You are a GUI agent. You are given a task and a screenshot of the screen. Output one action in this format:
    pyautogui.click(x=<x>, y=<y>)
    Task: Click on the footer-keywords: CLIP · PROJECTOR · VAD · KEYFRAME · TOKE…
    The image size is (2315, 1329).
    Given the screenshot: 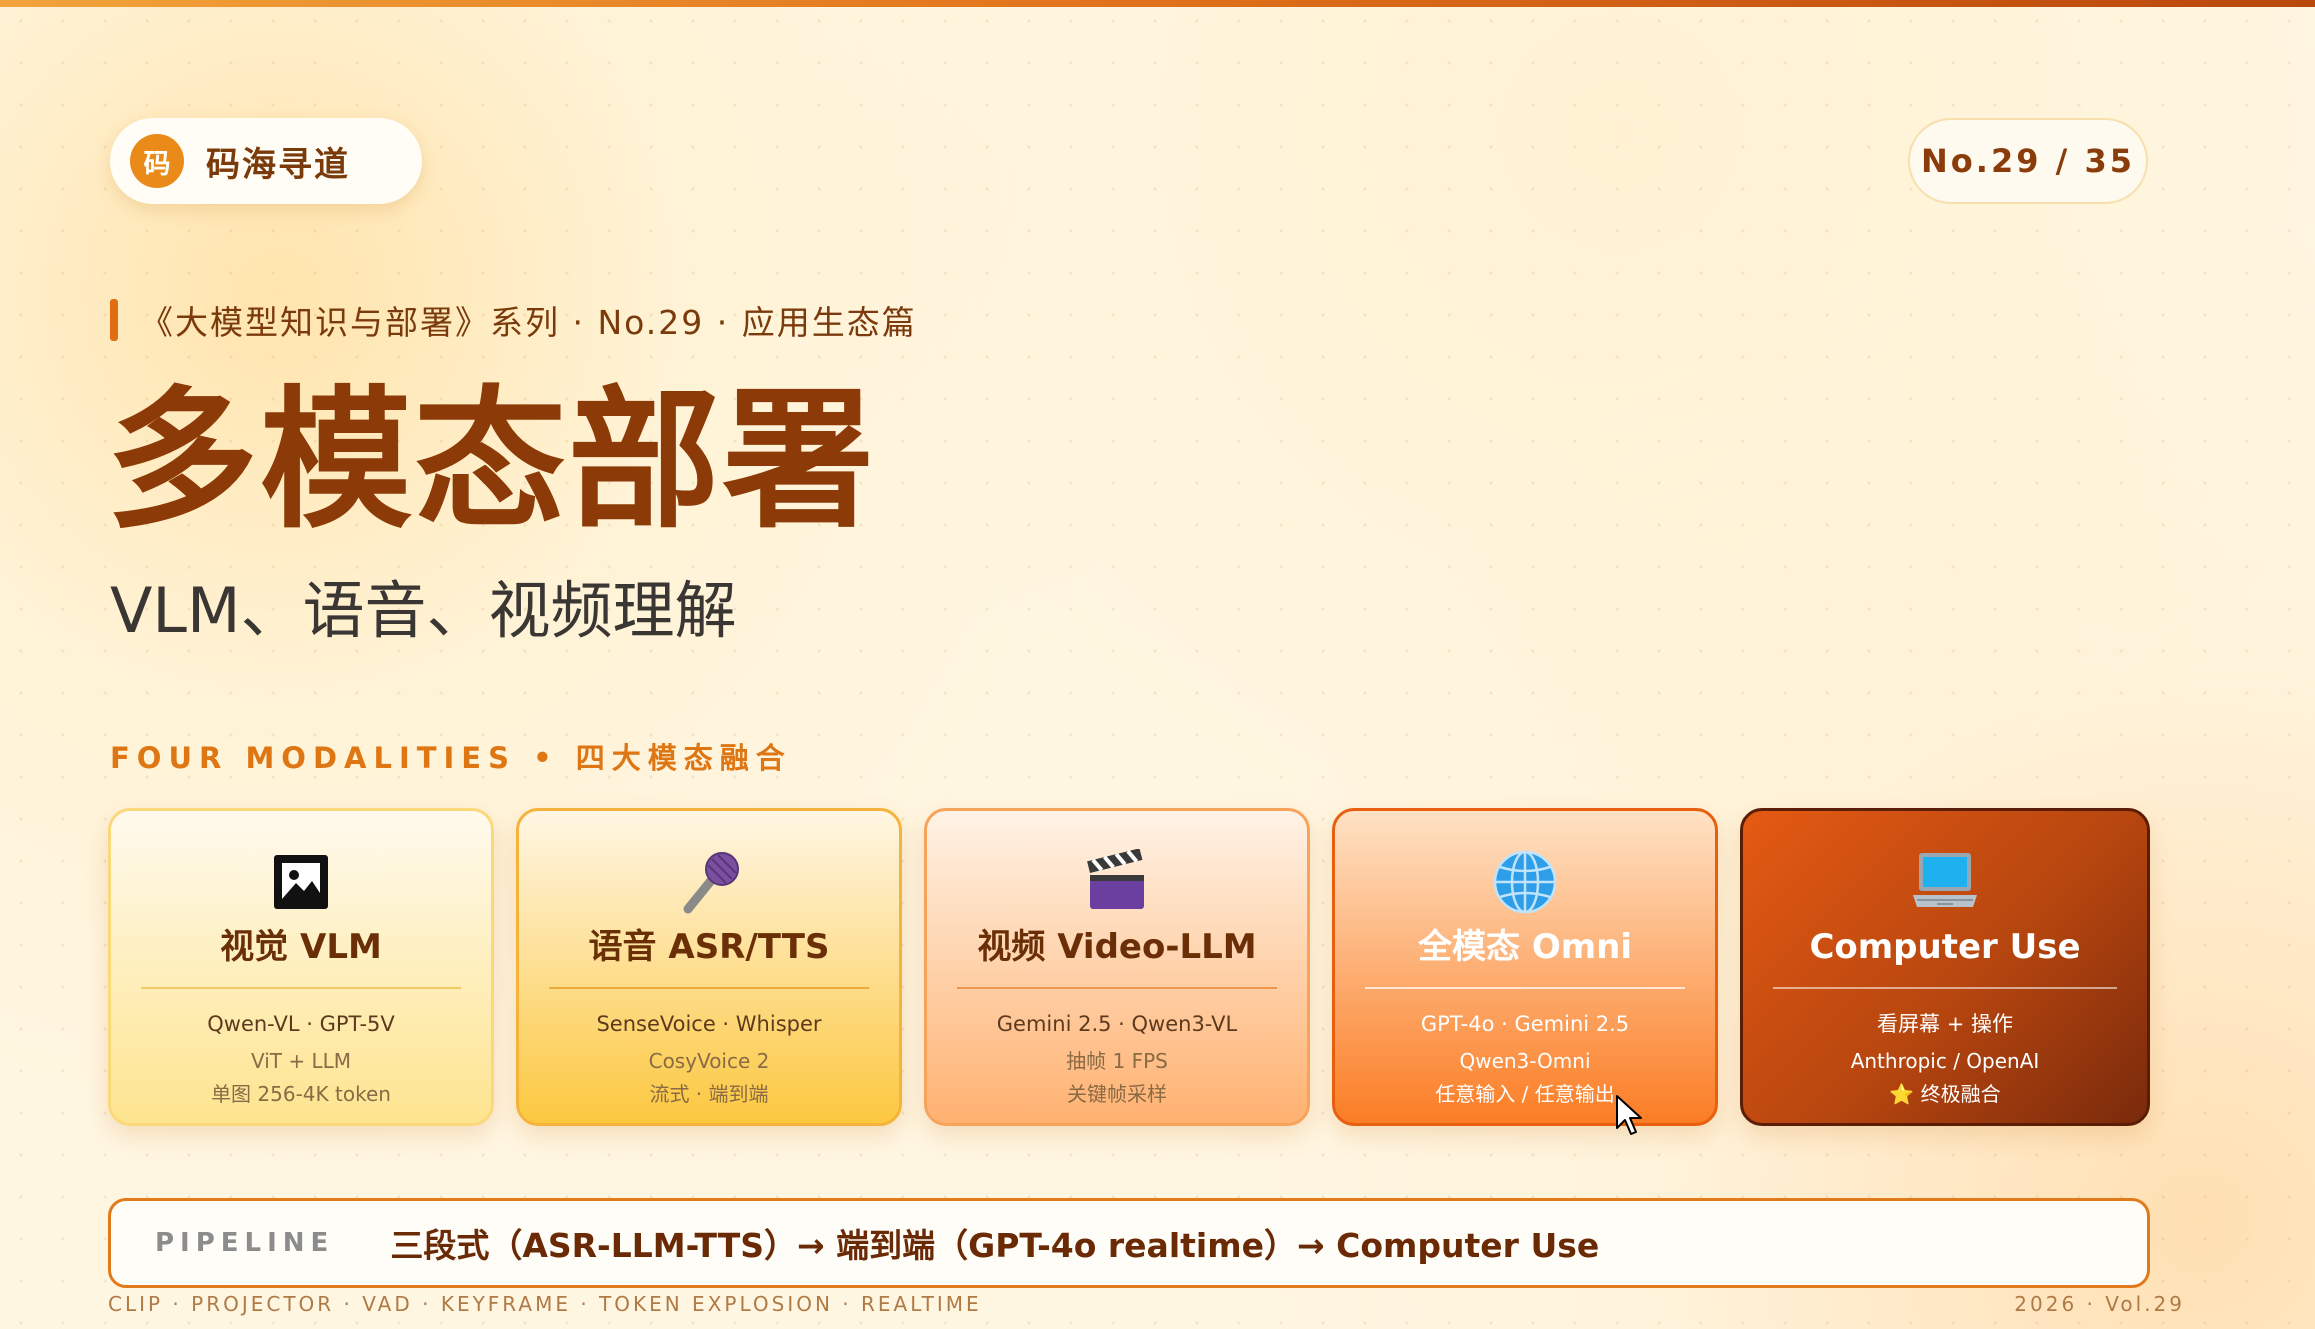 What is the action you would take?
    pyautogui.click(x=545, y=1304)
    